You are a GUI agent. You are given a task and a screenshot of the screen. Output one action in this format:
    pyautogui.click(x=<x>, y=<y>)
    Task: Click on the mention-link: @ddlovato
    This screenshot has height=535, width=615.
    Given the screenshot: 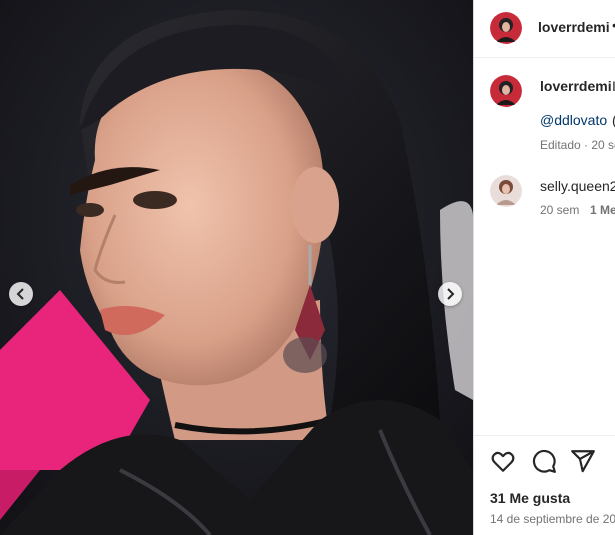 What is the action you would take?
    pyautogui.click(x=573, y=120)
    